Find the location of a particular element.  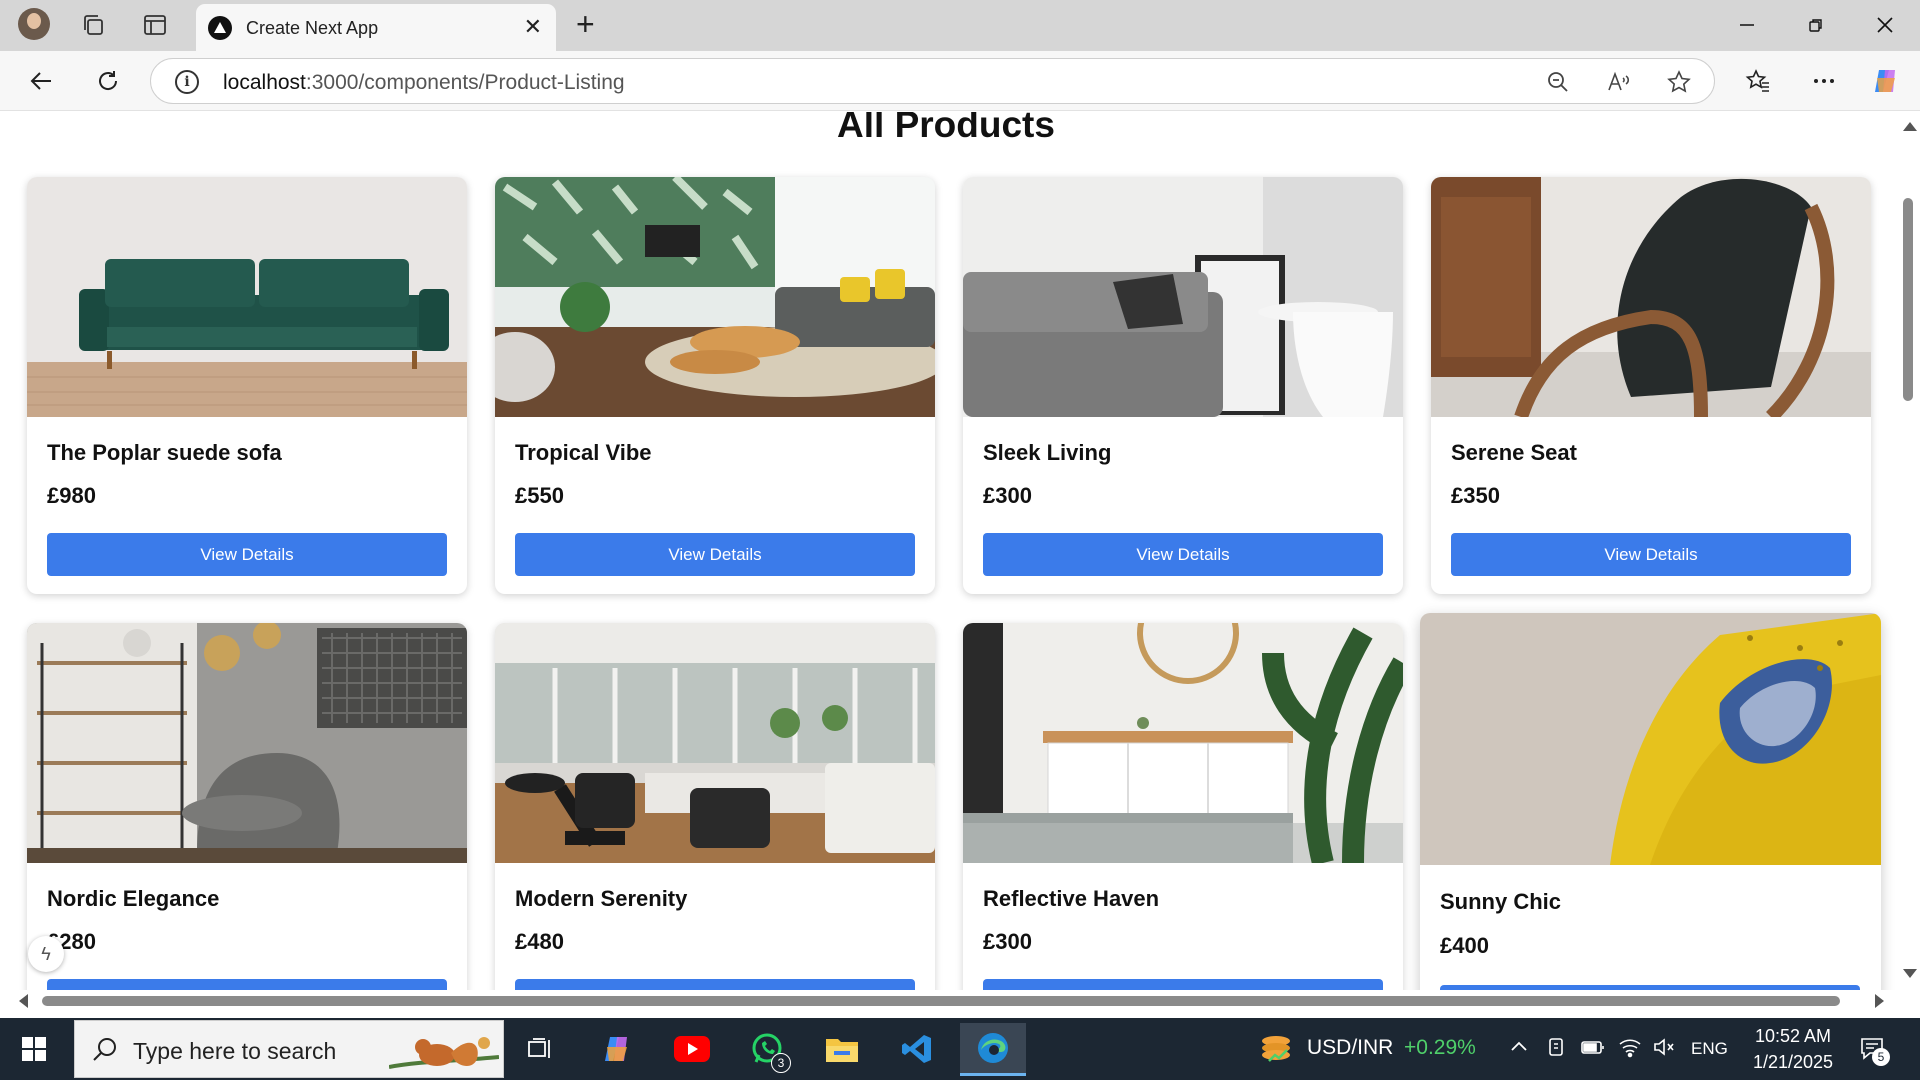

url-path: :3000/components/Product-Listing is located at coordinates (465, 82).